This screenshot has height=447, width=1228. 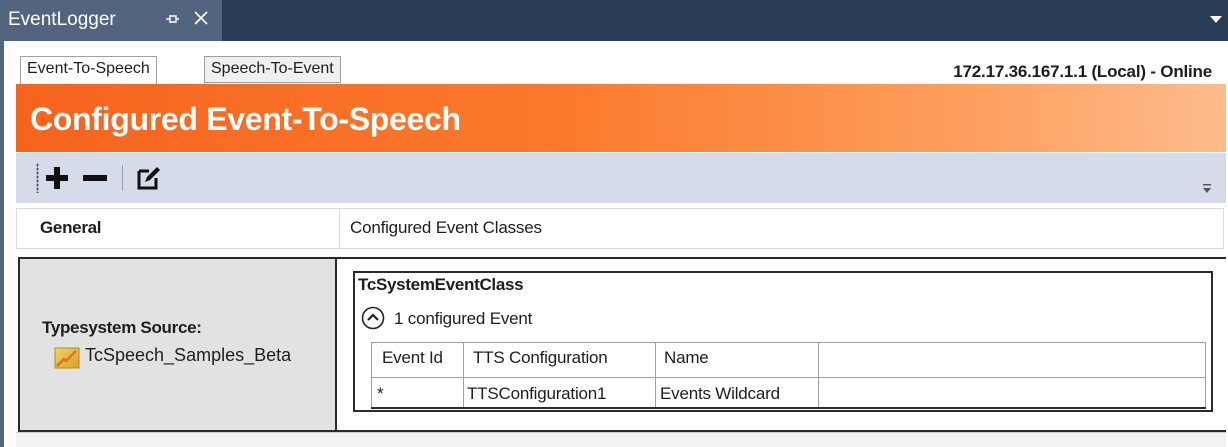 I want to click on toolbar-separator, so click(x=122, y=178).